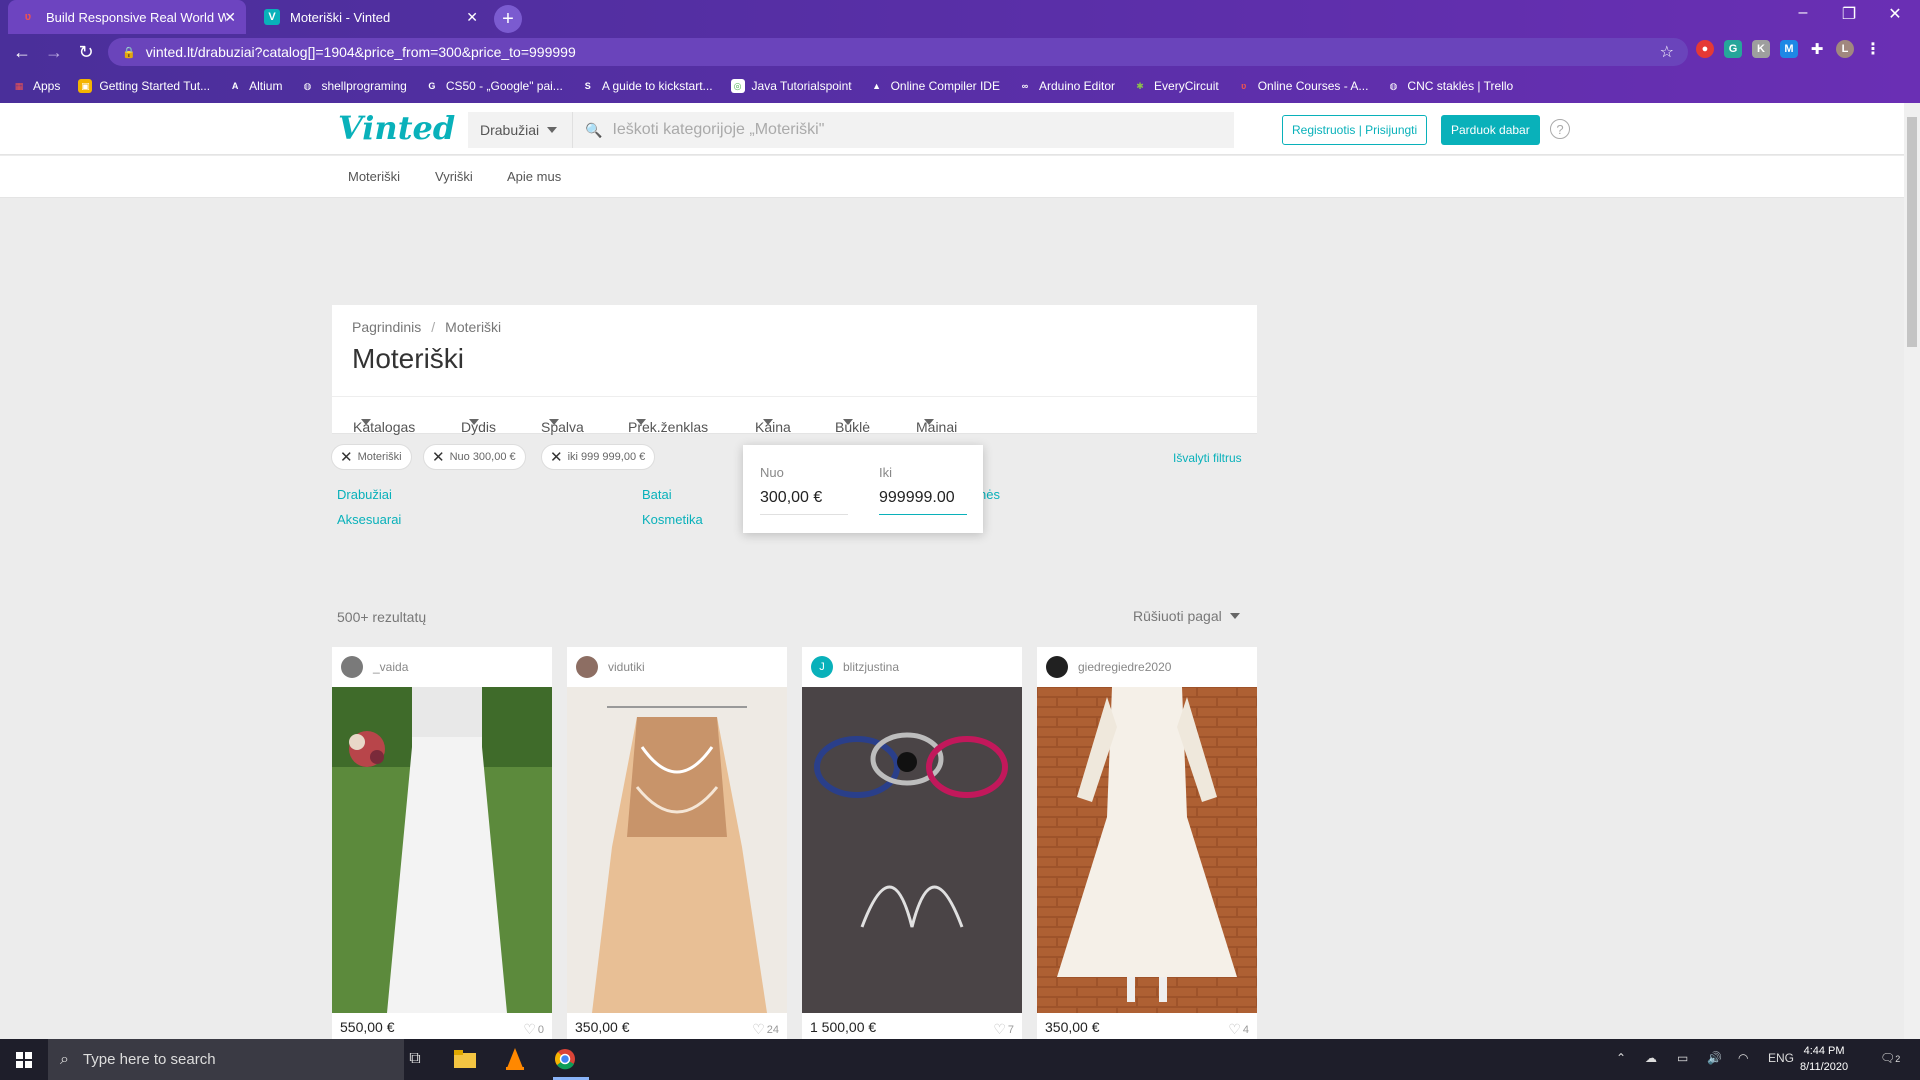 This screenshot has height=1080, width=1920. I want to click on nav-men: Vyriški, so click(454, 176).